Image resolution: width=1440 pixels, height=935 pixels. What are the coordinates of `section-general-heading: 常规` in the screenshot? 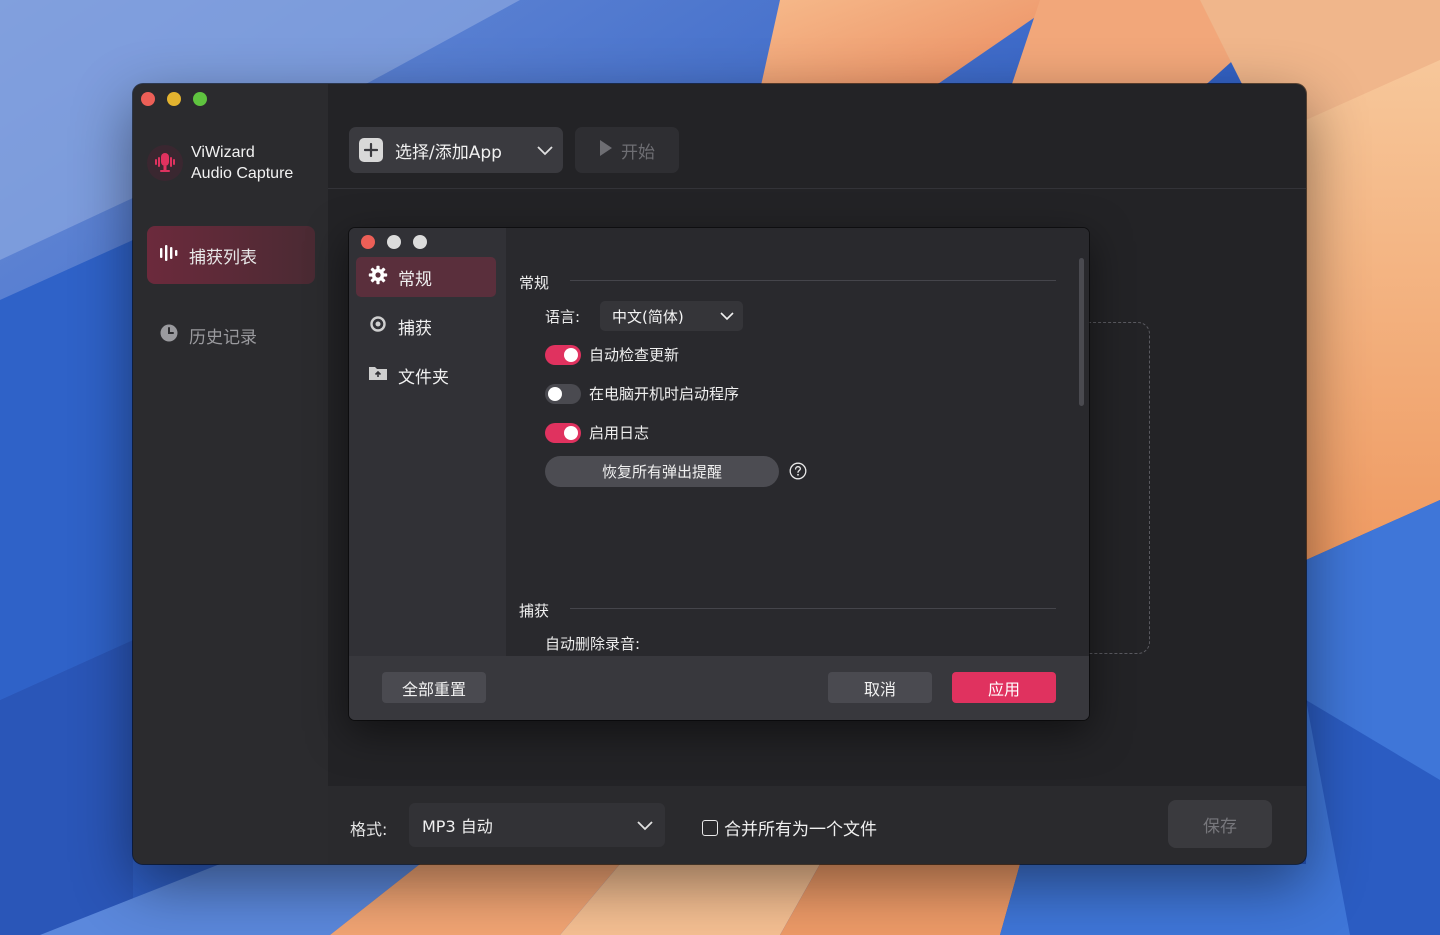 It's located at (534, 283).